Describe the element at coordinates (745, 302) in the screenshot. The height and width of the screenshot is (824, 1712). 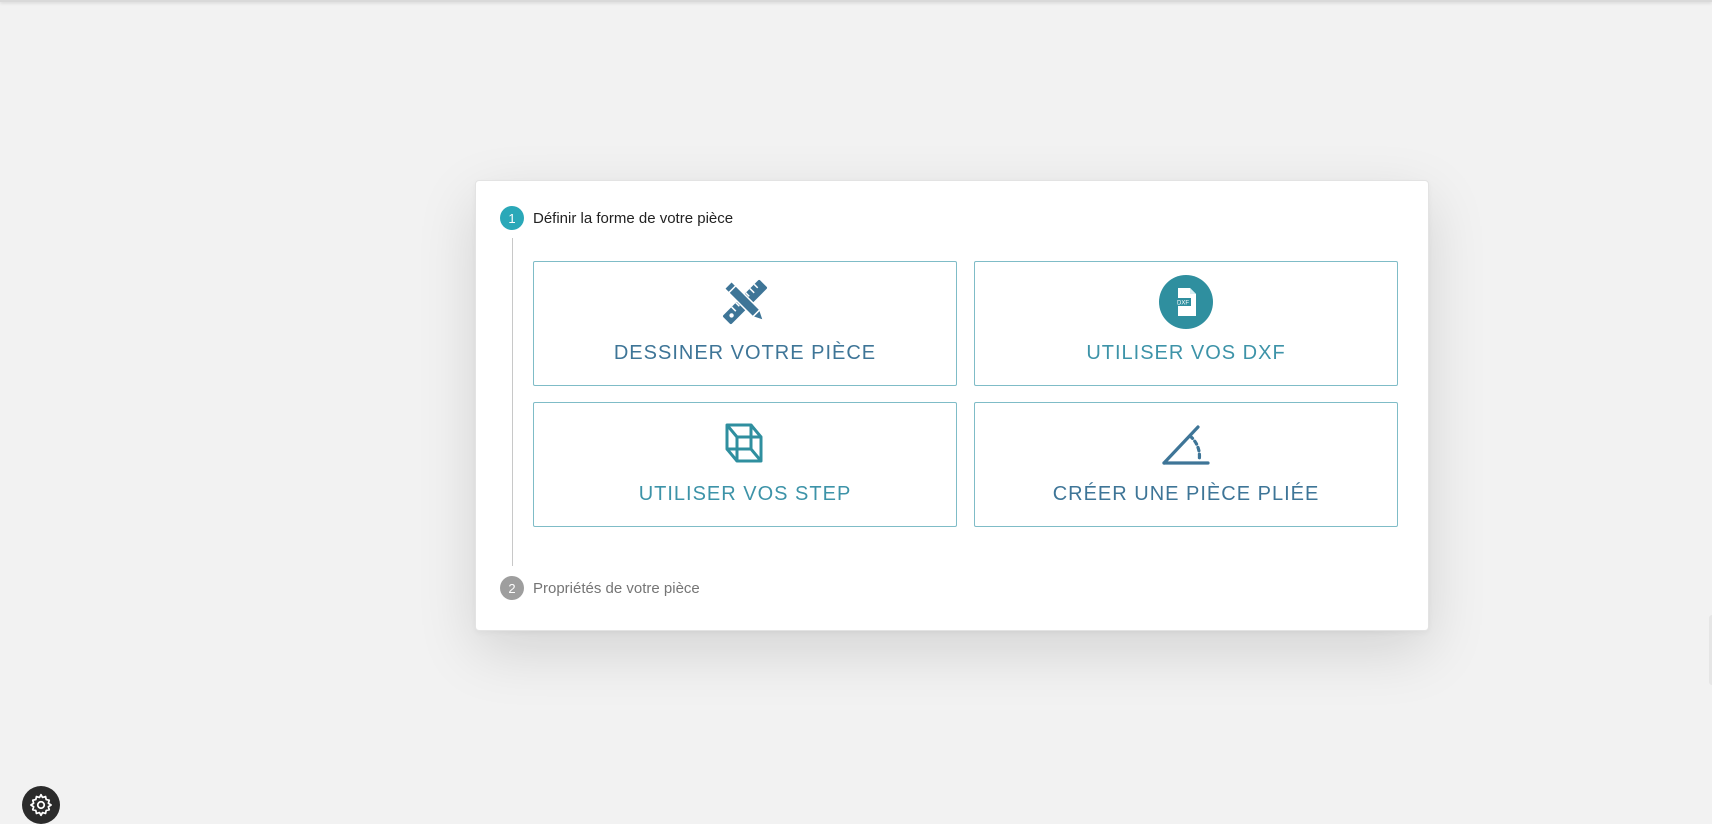
I see `pencil-ruler-icon` at that location.